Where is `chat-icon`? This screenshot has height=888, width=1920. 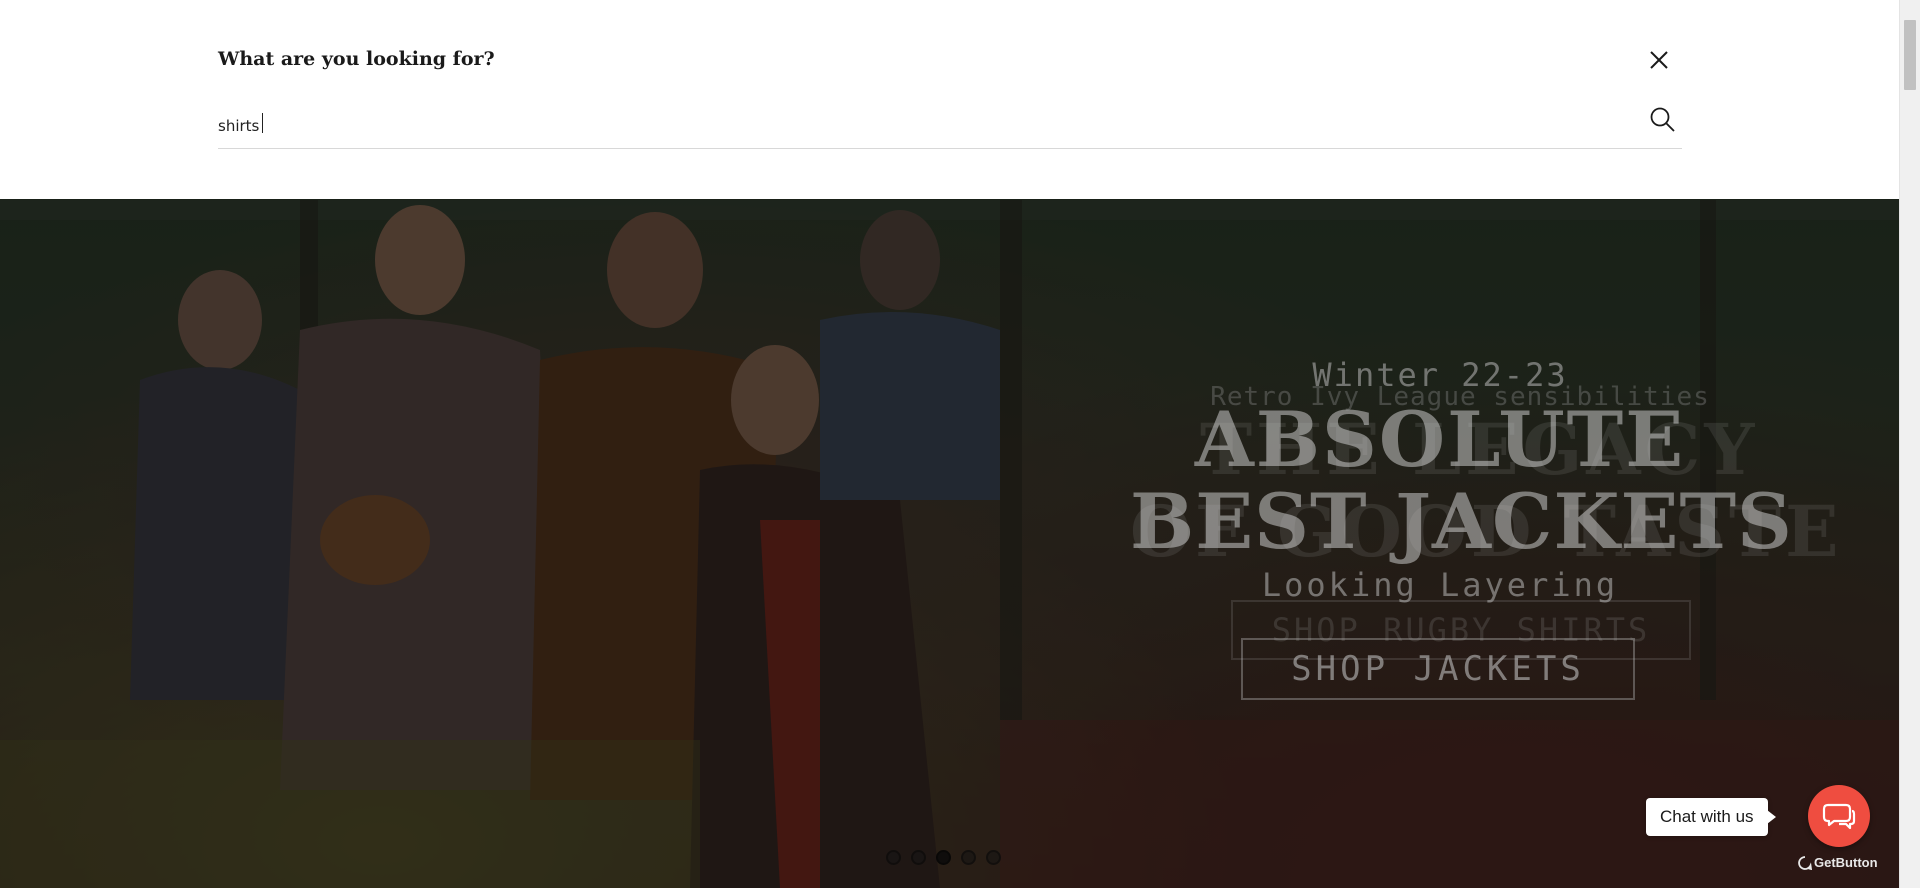 chat-icon is located at coordinates (1839, 816).